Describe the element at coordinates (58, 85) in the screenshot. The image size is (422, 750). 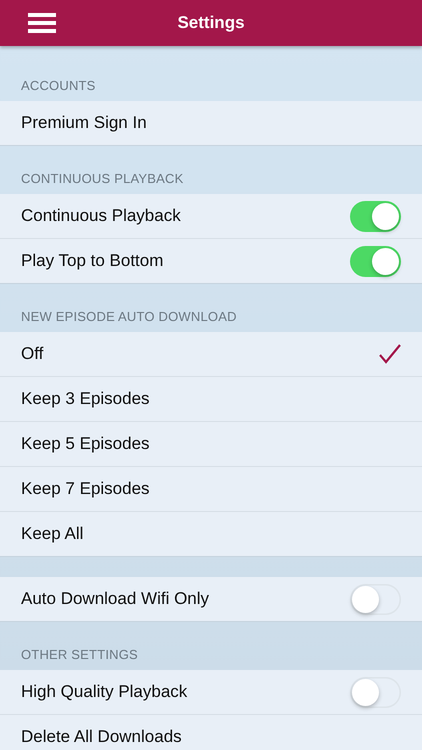
I see `section-header: ACCOUNTS` at that location.